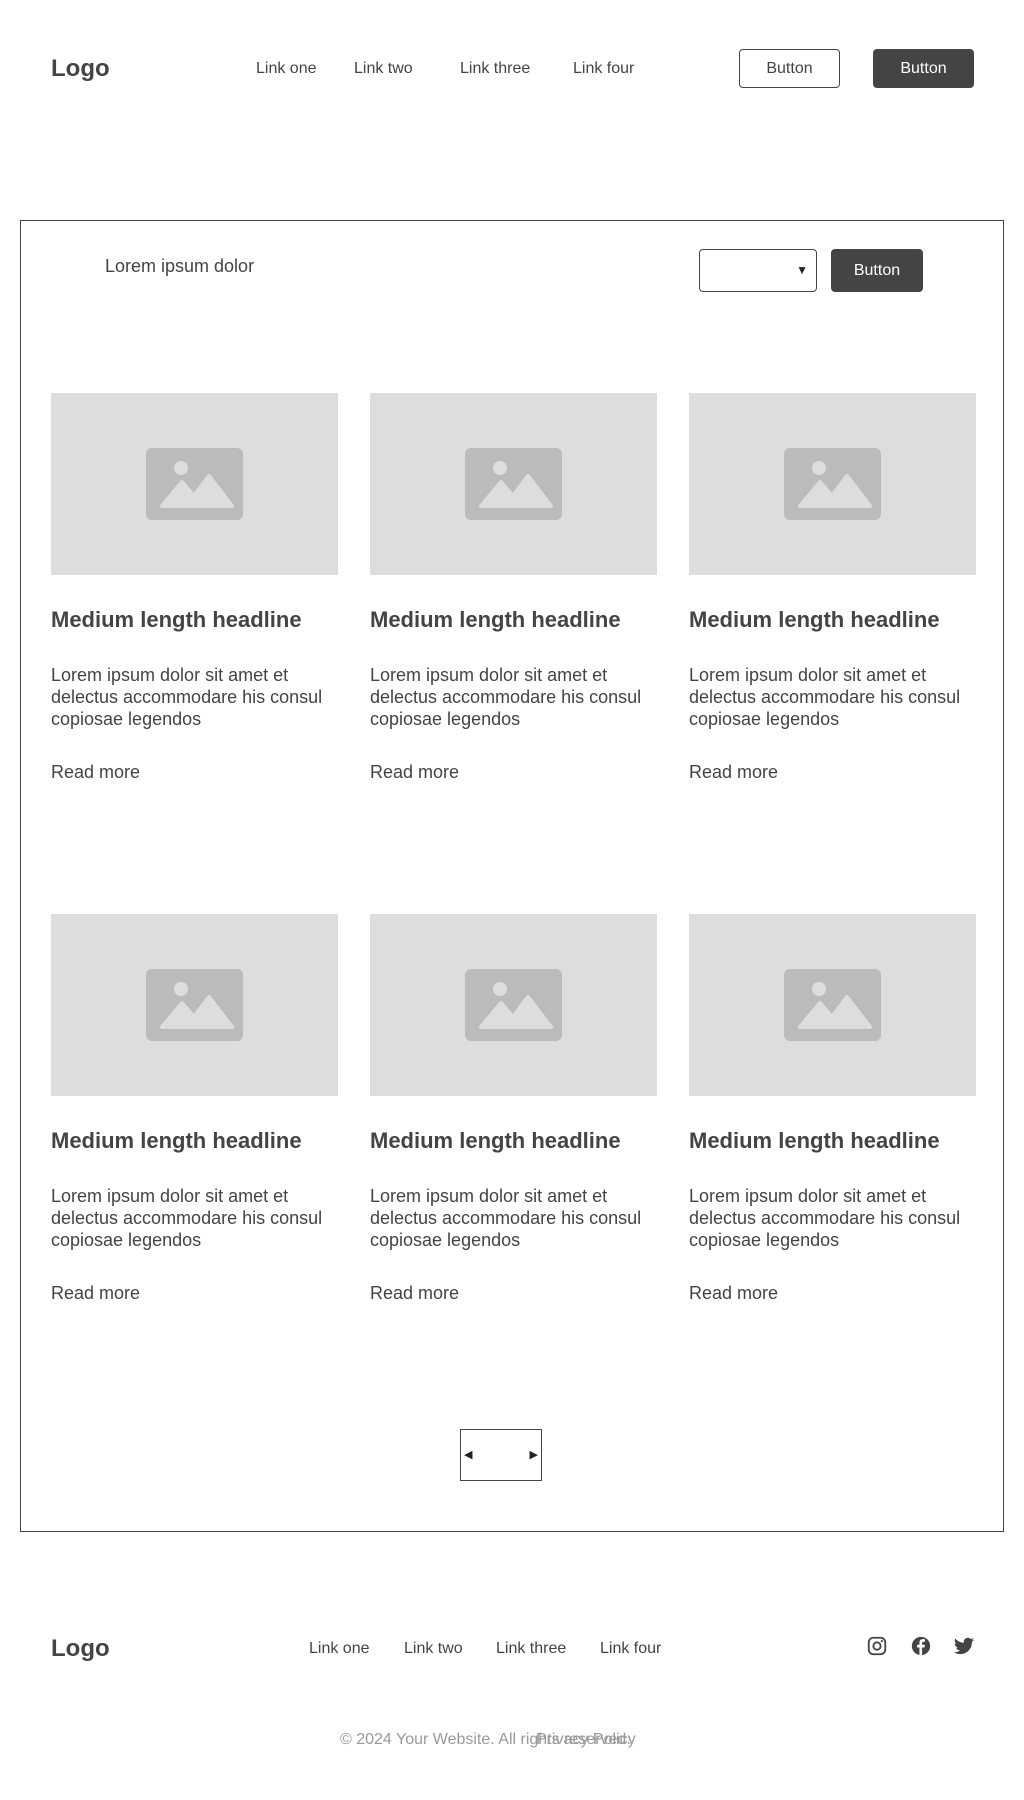 This screenshot has height=1800, width=1024. I want to click on nav-link-three: Link three, so click(495, 69).